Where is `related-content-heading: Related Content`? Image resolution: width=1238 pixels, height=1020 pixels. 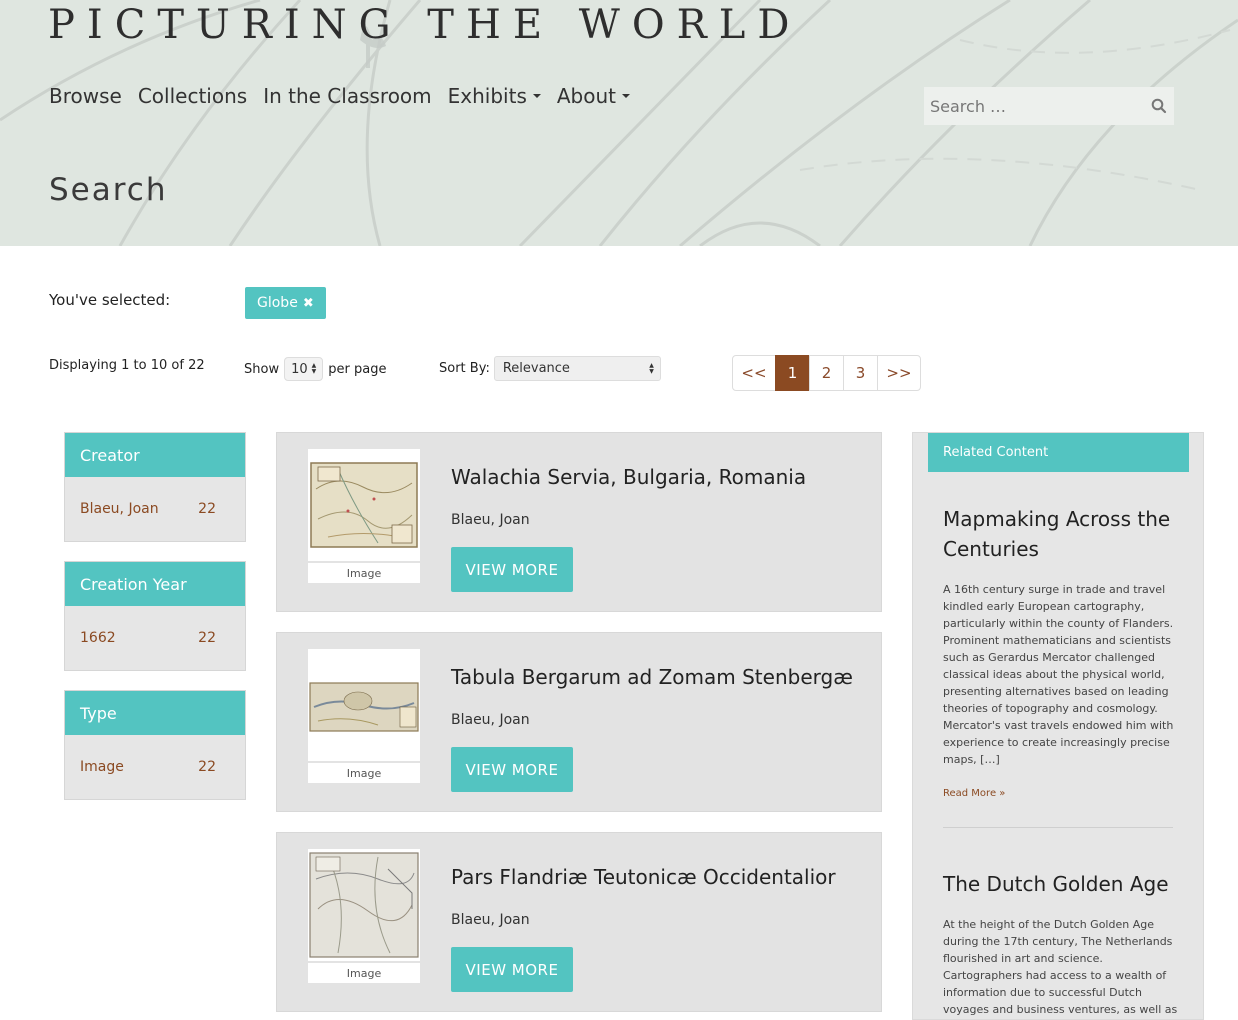 related-content-heading: Related Content is located at coordinates (1058, 452).